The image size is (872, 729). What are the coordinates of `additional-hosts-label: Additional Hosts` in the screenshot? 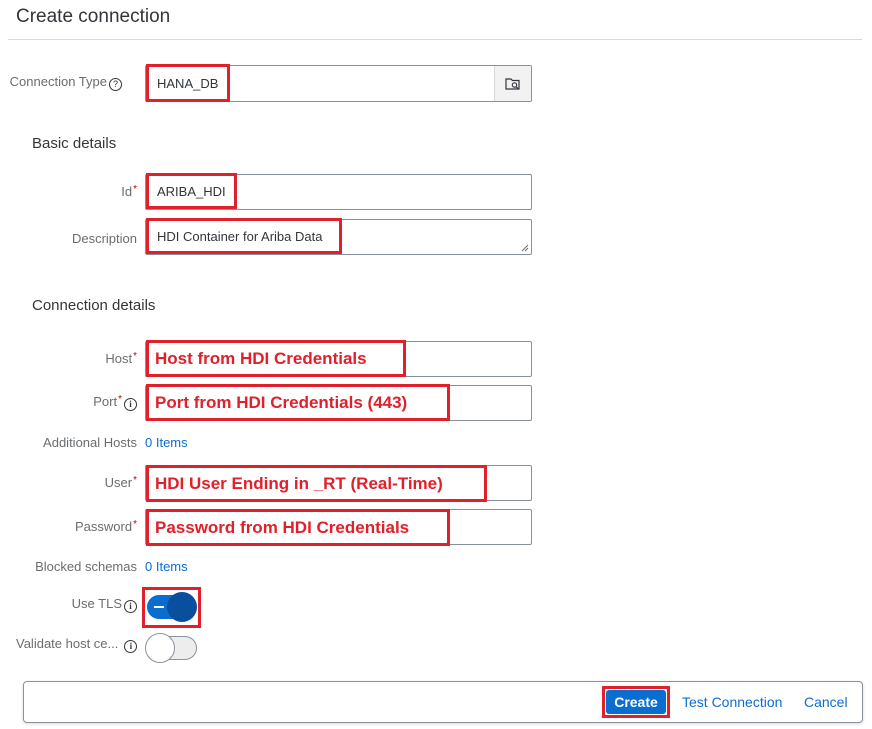 It's located at (90, 442).